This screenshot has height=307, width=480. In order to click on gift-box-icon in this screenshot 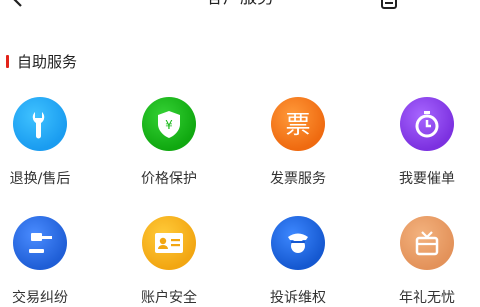, I will do `click(427, 243)`.